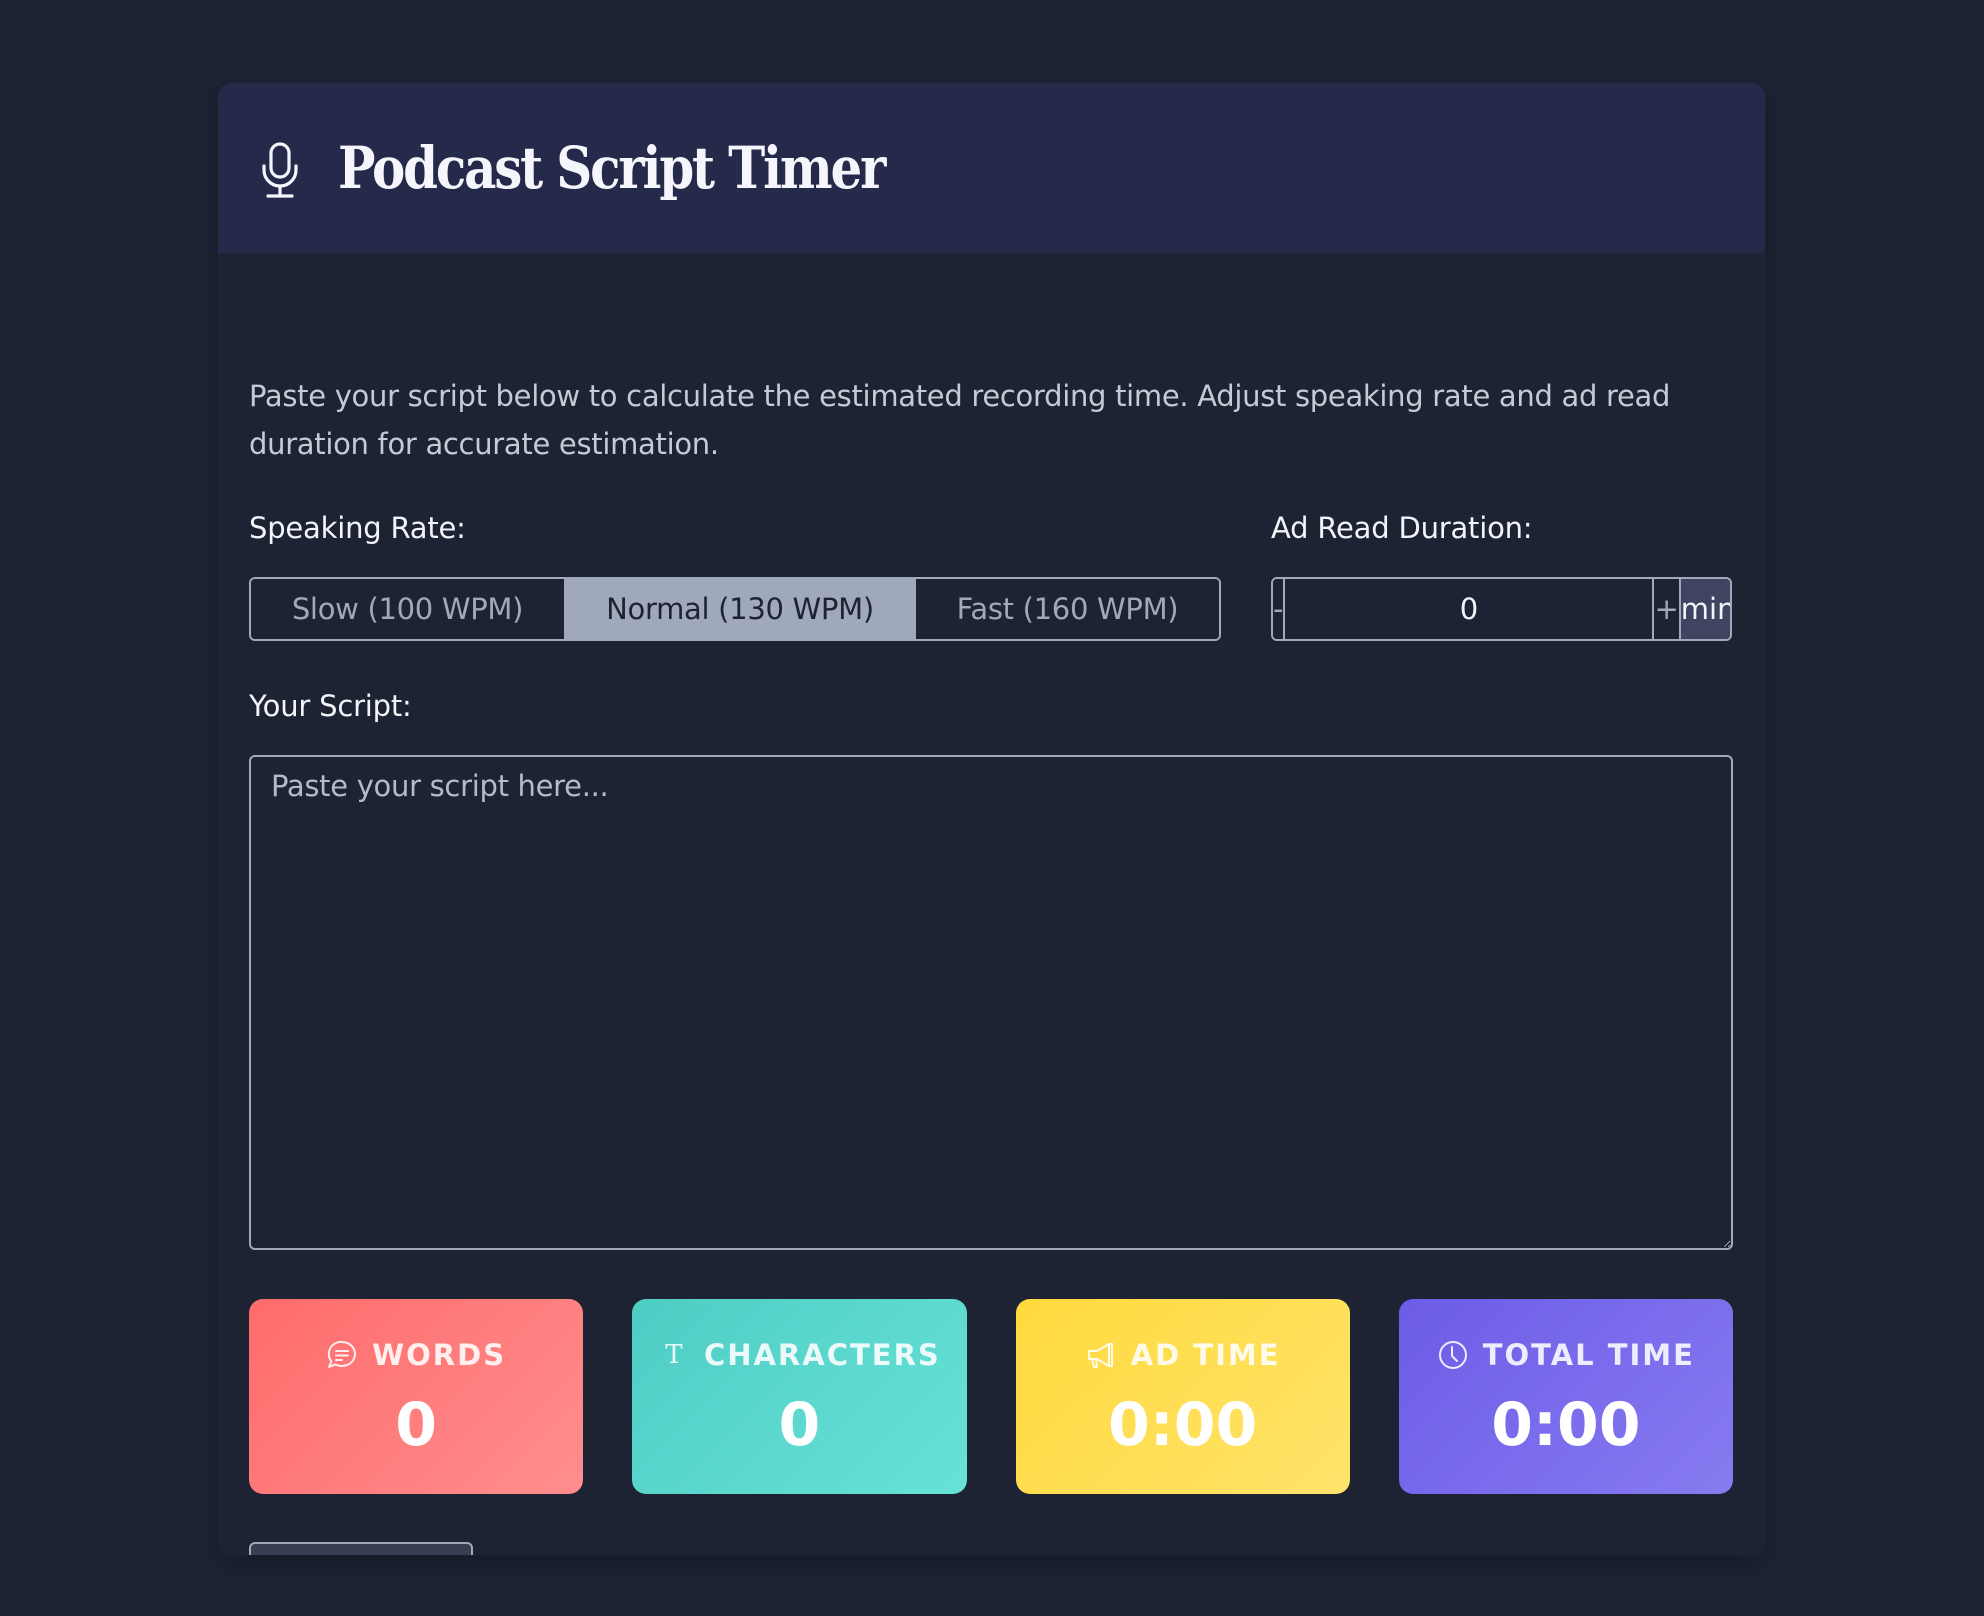 The width and height of the screenshot is (1984, 1616). I want to click on clear-text-button: Clear Text, so click(361, 1548).